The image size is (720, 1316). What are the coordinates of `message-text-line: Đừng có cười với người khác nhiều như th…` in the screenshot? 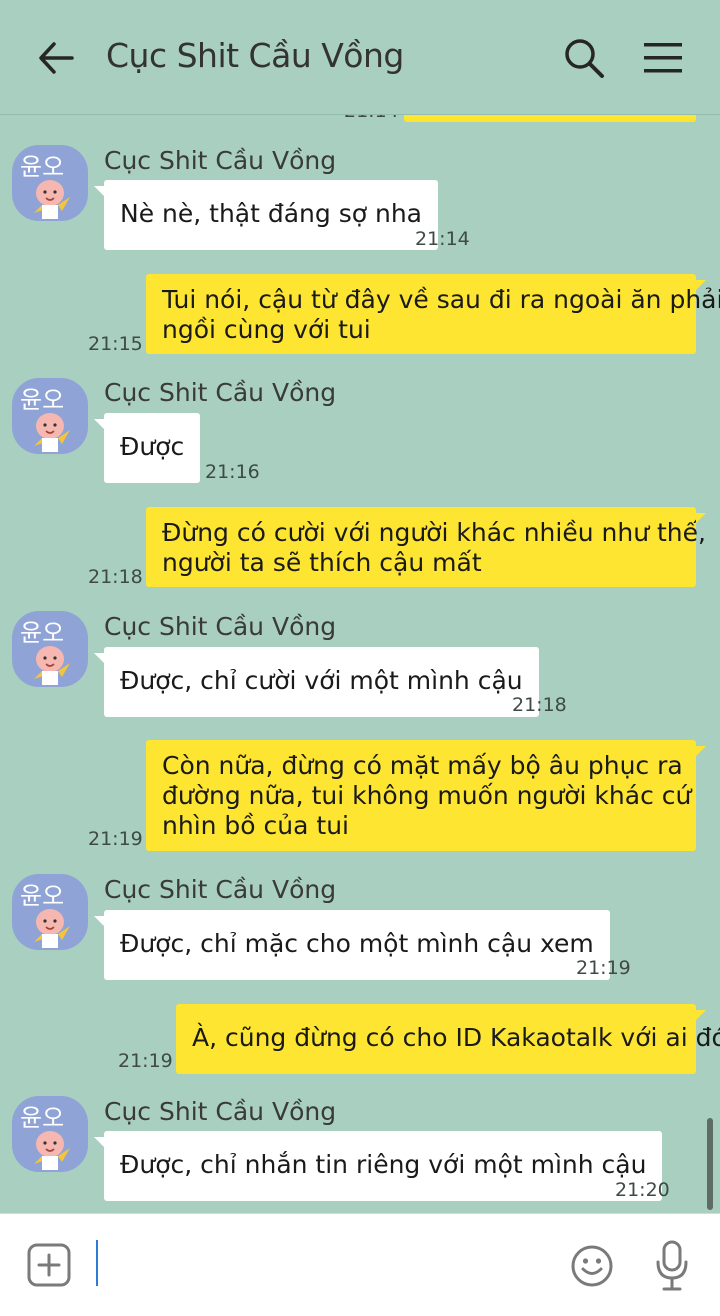 It's located at (434, 532).